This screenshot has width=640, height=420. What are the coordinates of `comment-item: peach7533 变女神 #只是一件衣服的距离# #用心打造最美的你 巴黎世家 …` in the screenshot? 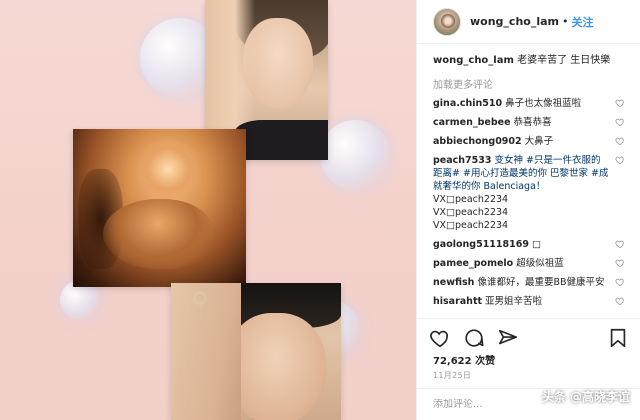 It's located at (529, 193).